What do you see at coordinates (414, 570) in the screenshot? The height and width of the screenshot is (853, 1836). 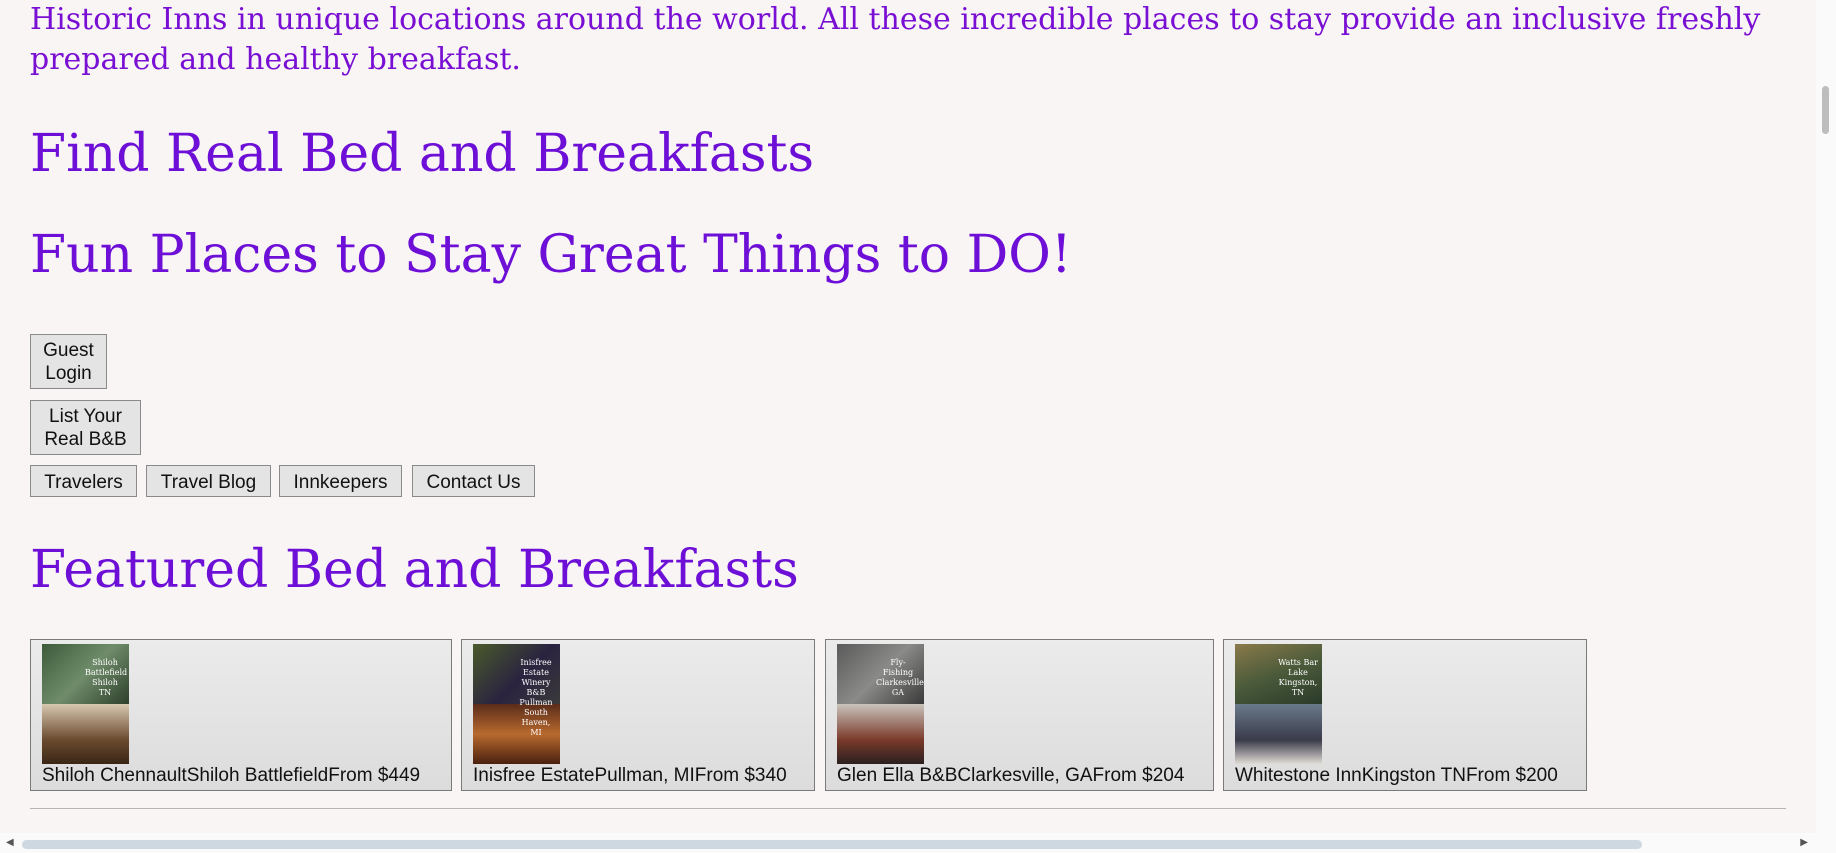 I see `featured-heading: Featured Bed and Breakfasts` at bounding box center [414, 570].